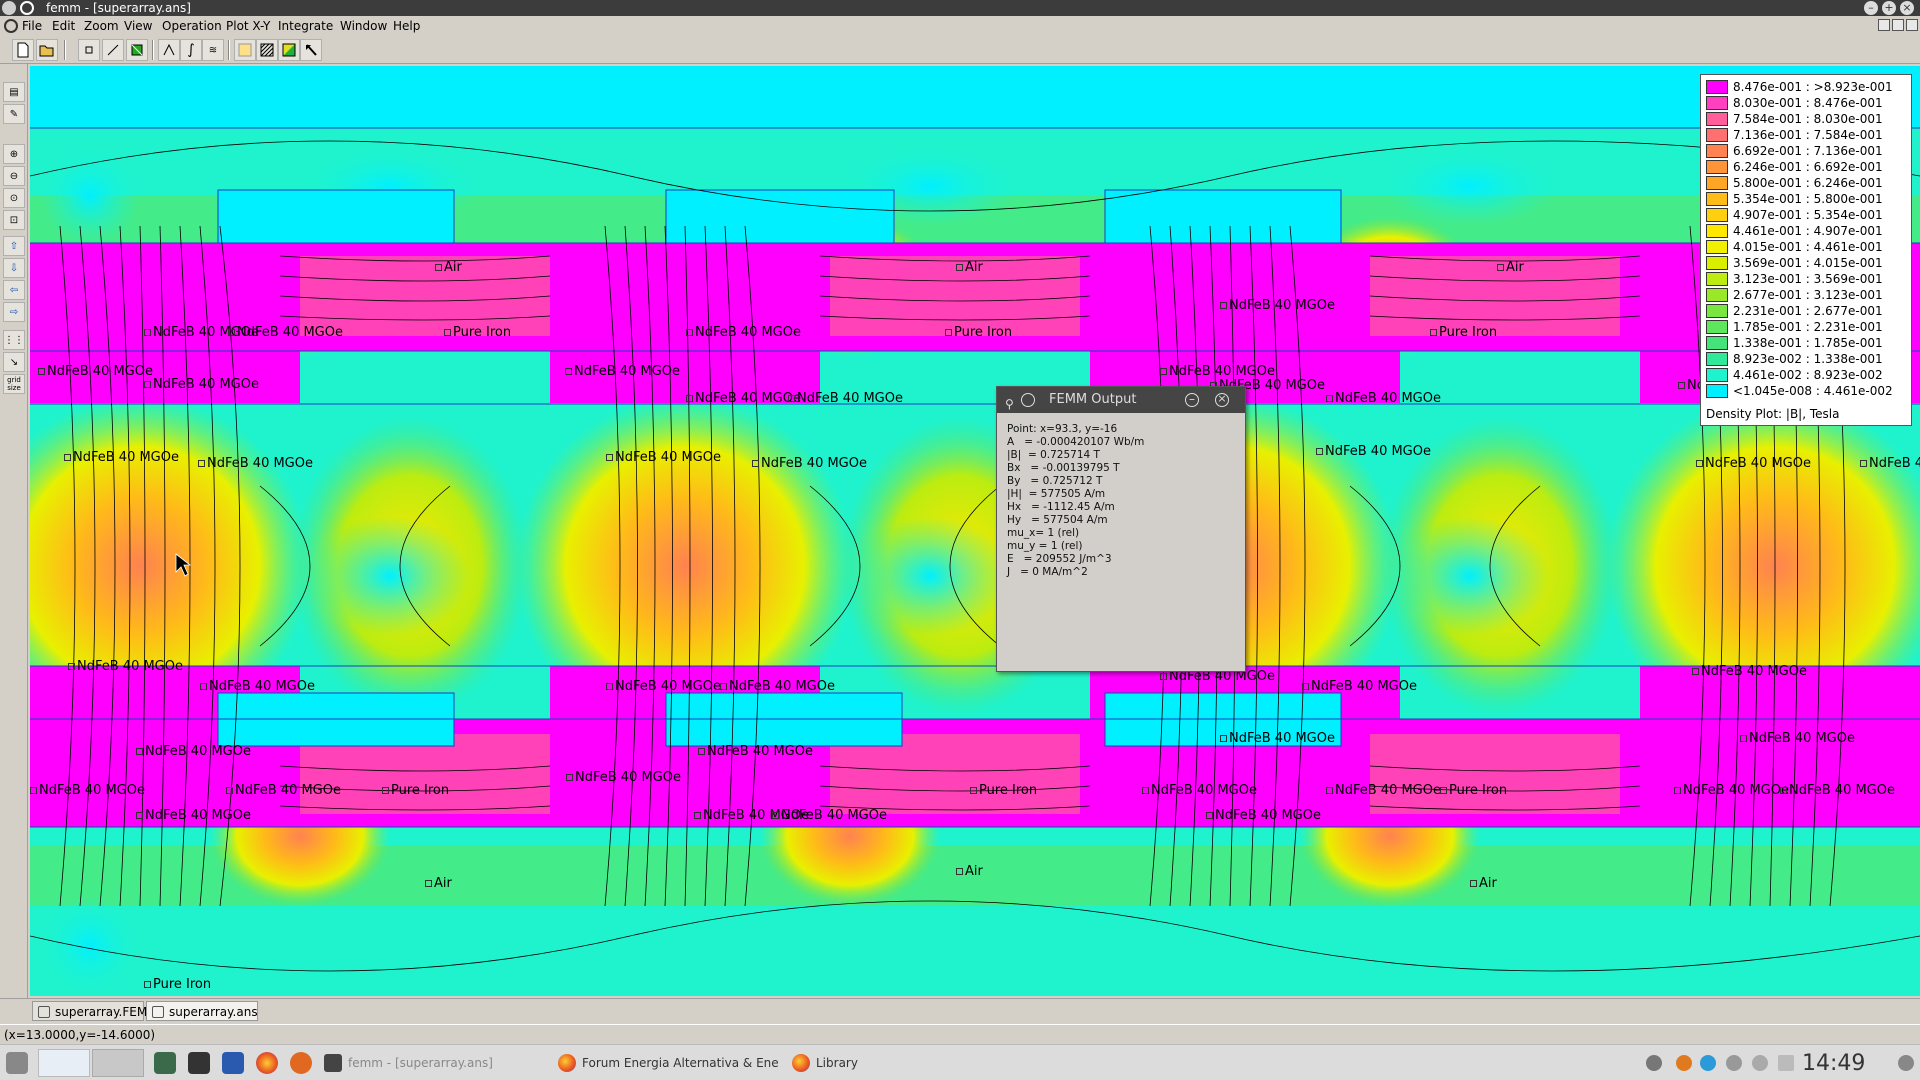  Describe the element at coordinates (1684, 1063) in the screenshot. I see `firefox-tray-icon` at that location.